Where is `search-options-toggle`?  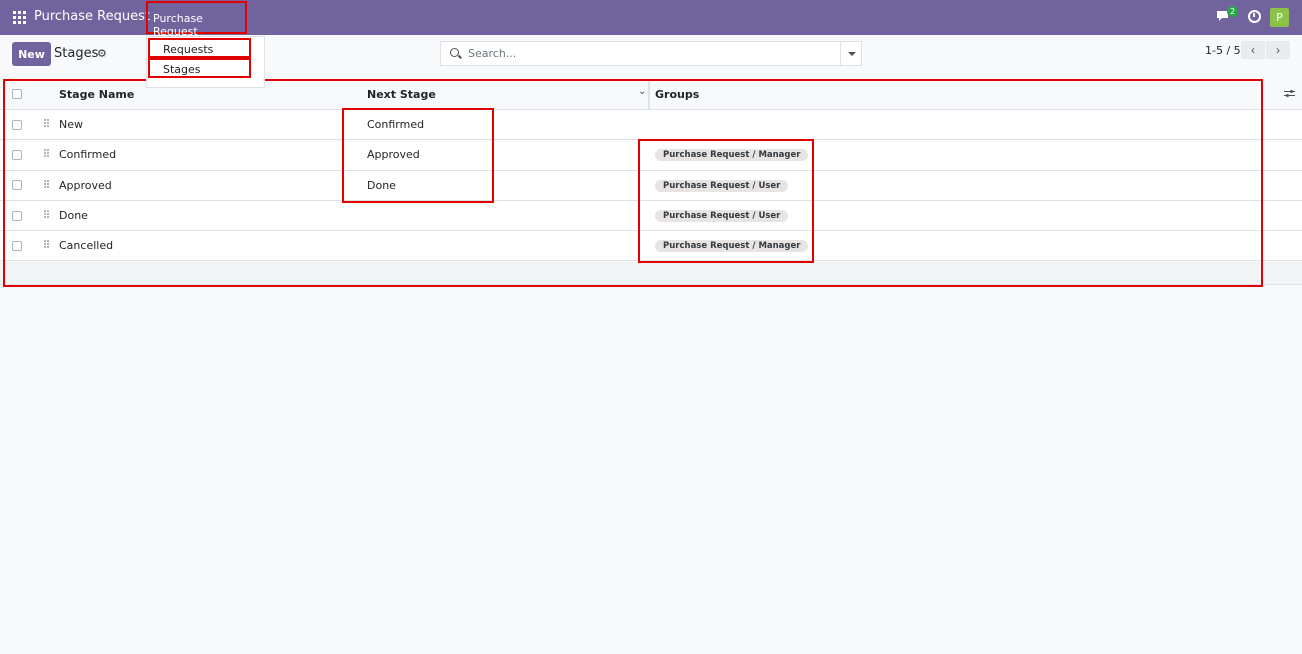 search-options-toggle is located at coordinates (851, 53).